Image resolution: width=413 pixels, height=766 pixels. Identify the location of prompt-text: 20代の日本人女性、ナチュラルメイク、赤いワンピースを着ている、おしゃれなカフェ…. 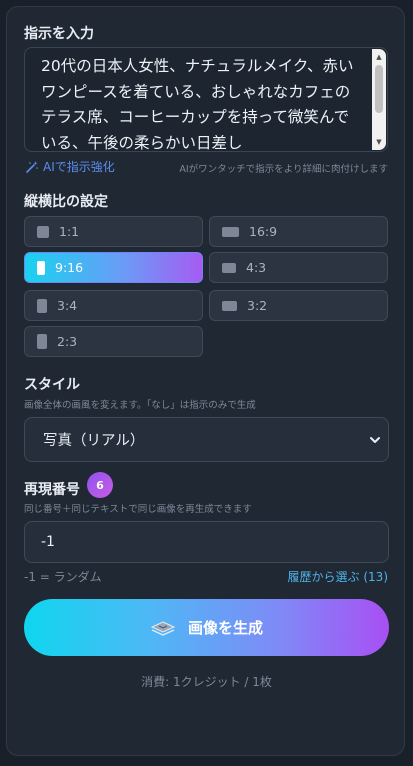
(201, 105).